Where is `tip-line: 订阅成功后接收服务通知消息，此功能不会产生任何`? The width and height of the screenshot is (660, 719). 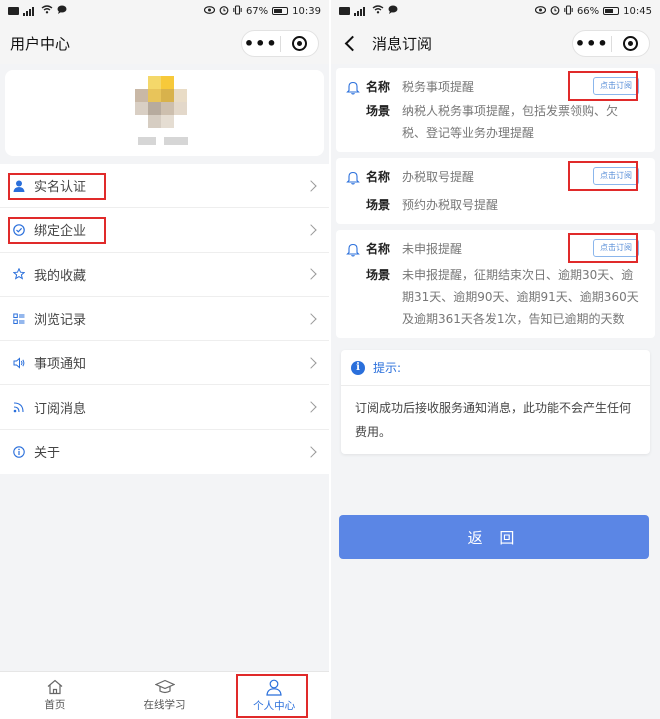
tip-line: 订阅成功后接收服务通知消息，此功能不会产生任何 is located at coordinates (493, 408).